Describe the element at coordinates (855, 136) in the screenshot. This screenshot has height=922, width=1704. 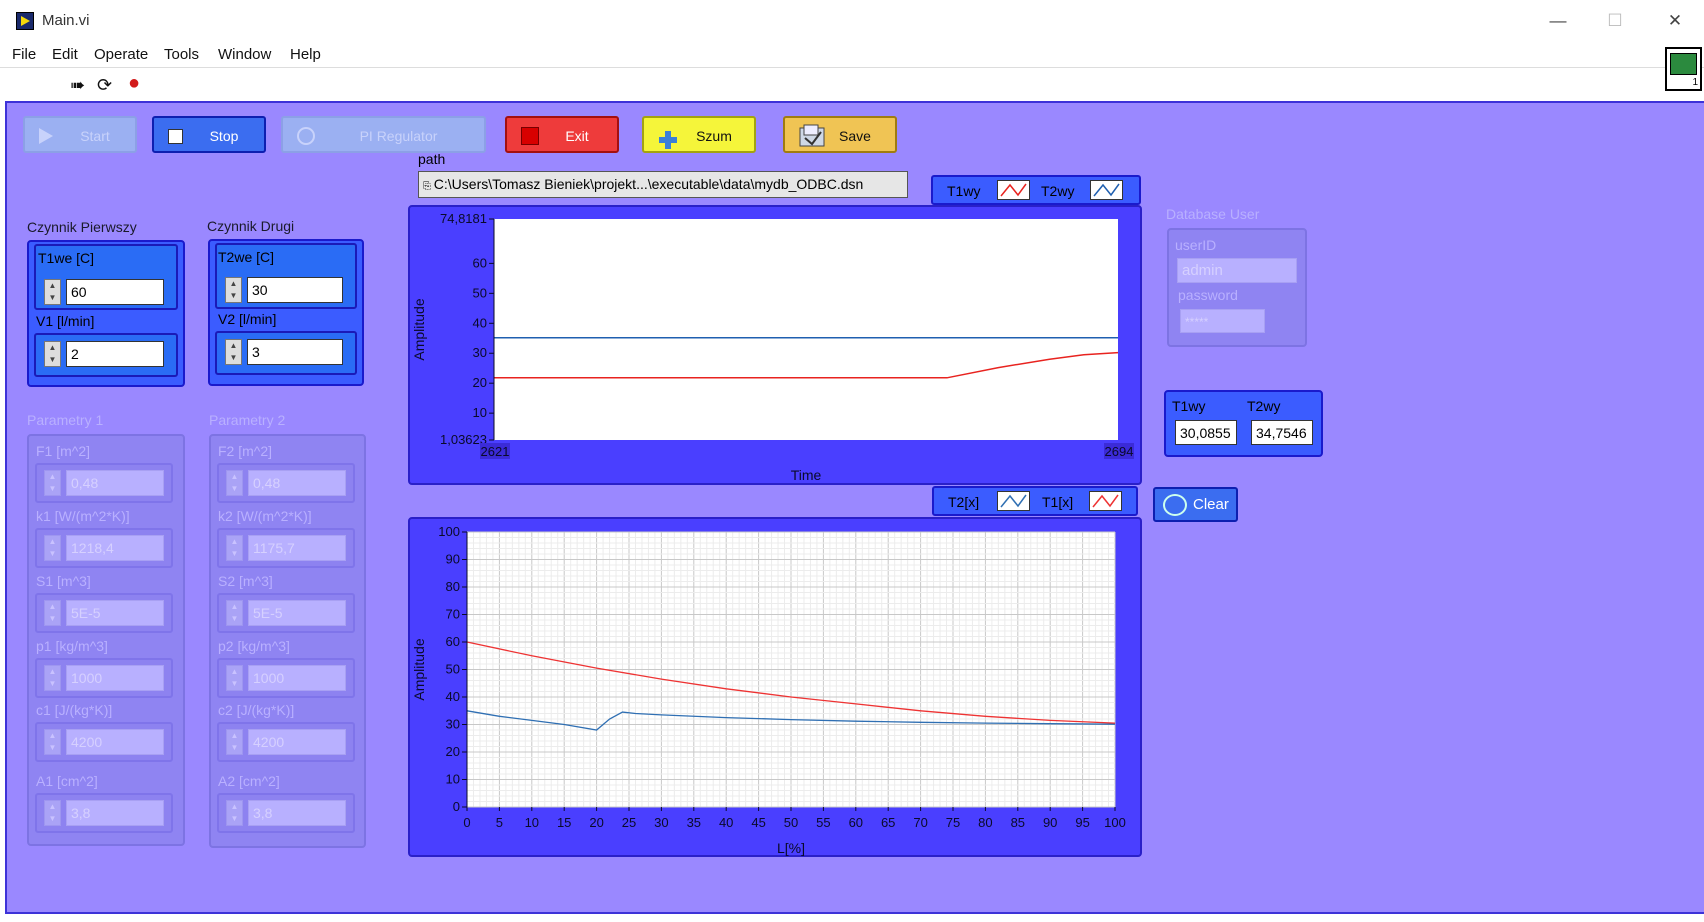
I see `save-label: Save` at that location.